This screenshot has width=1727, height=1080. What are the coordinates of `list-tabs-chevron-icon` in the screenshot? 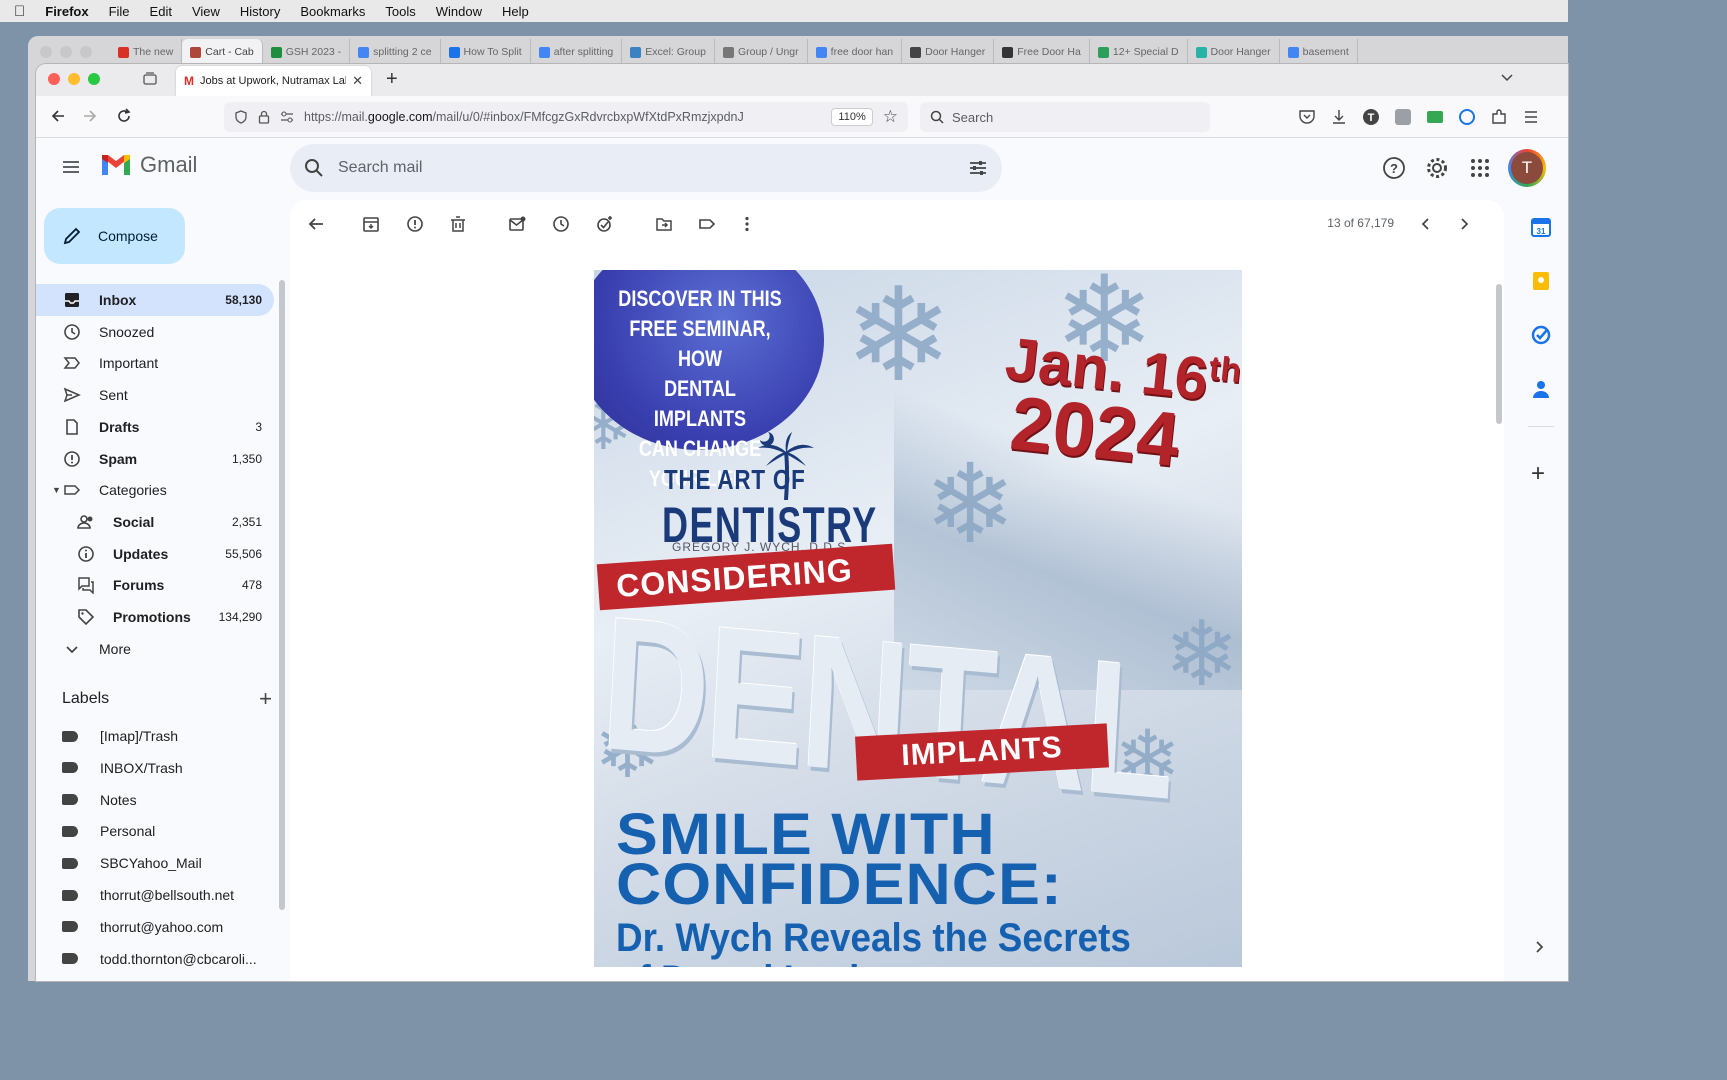 It's located at (1507, 77).